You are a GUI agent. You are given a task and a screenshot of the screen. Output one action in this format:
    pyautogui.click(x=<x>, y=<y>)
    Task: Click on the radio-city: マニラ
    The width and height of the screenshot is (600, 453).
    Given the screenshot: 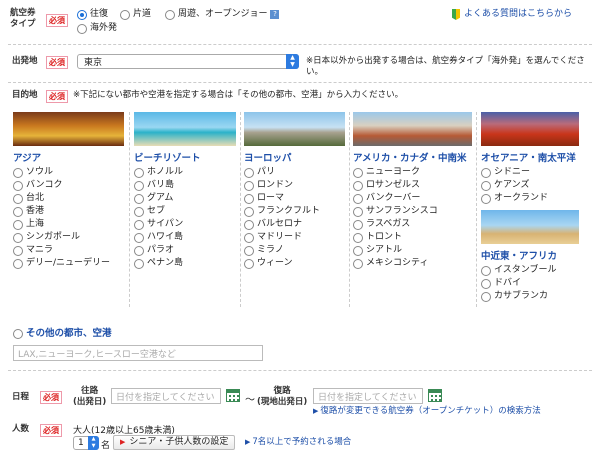 What is the action you would take?
    pyautogui.click(x=61, y=250)
    